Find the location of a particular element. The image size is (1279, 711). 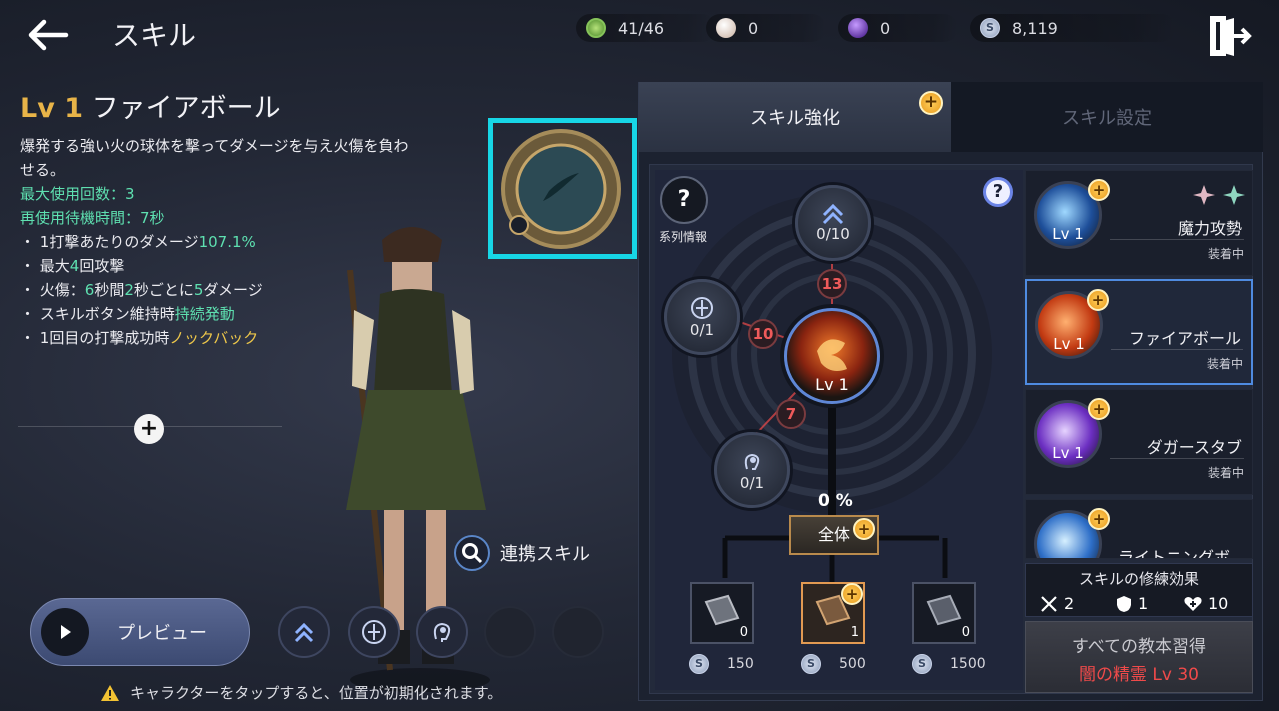

chevron-up-icon is located at coordinates (833, 214).